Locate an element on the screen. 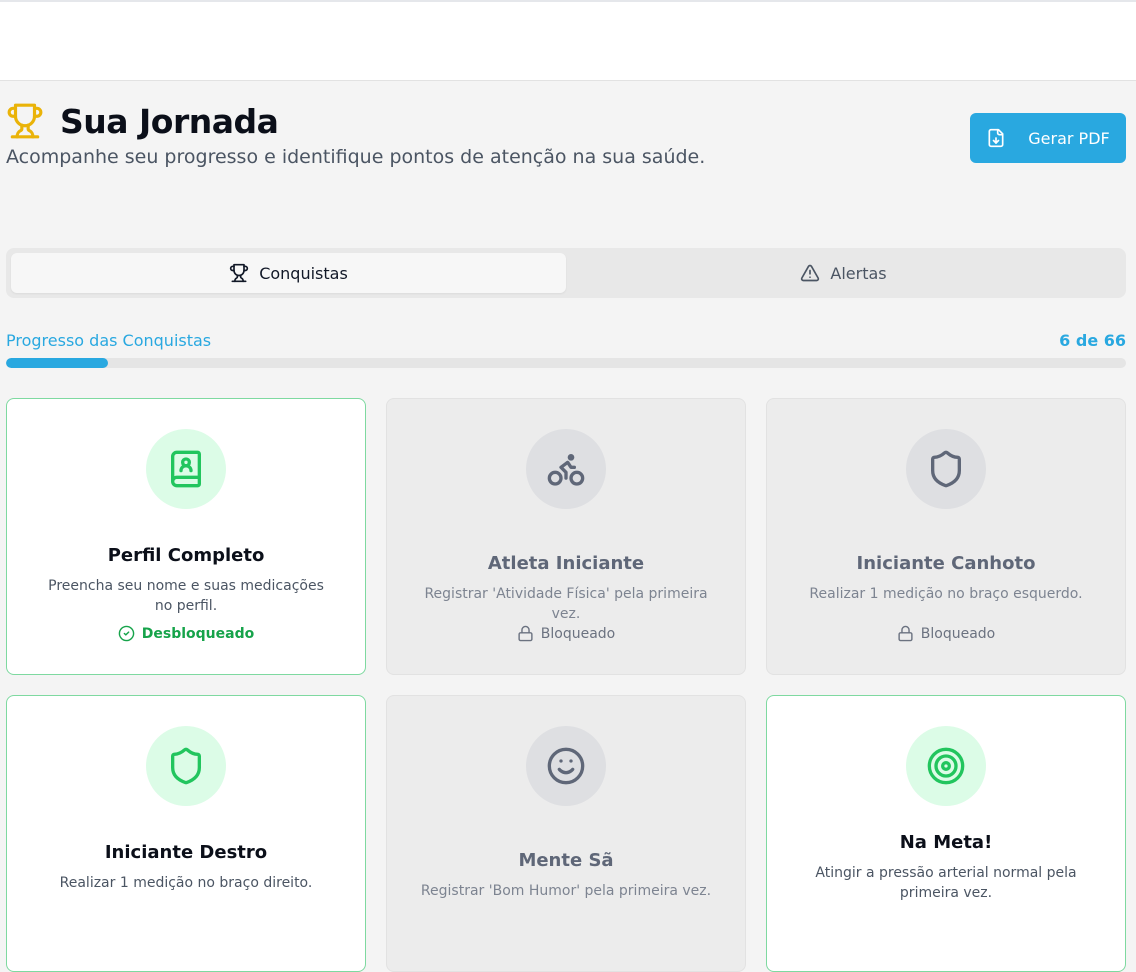 This screenshot has height=972, width=1136. achievement-description: Realizar 1 medição no braço esquerdo. is located at coordinates (946, 594).